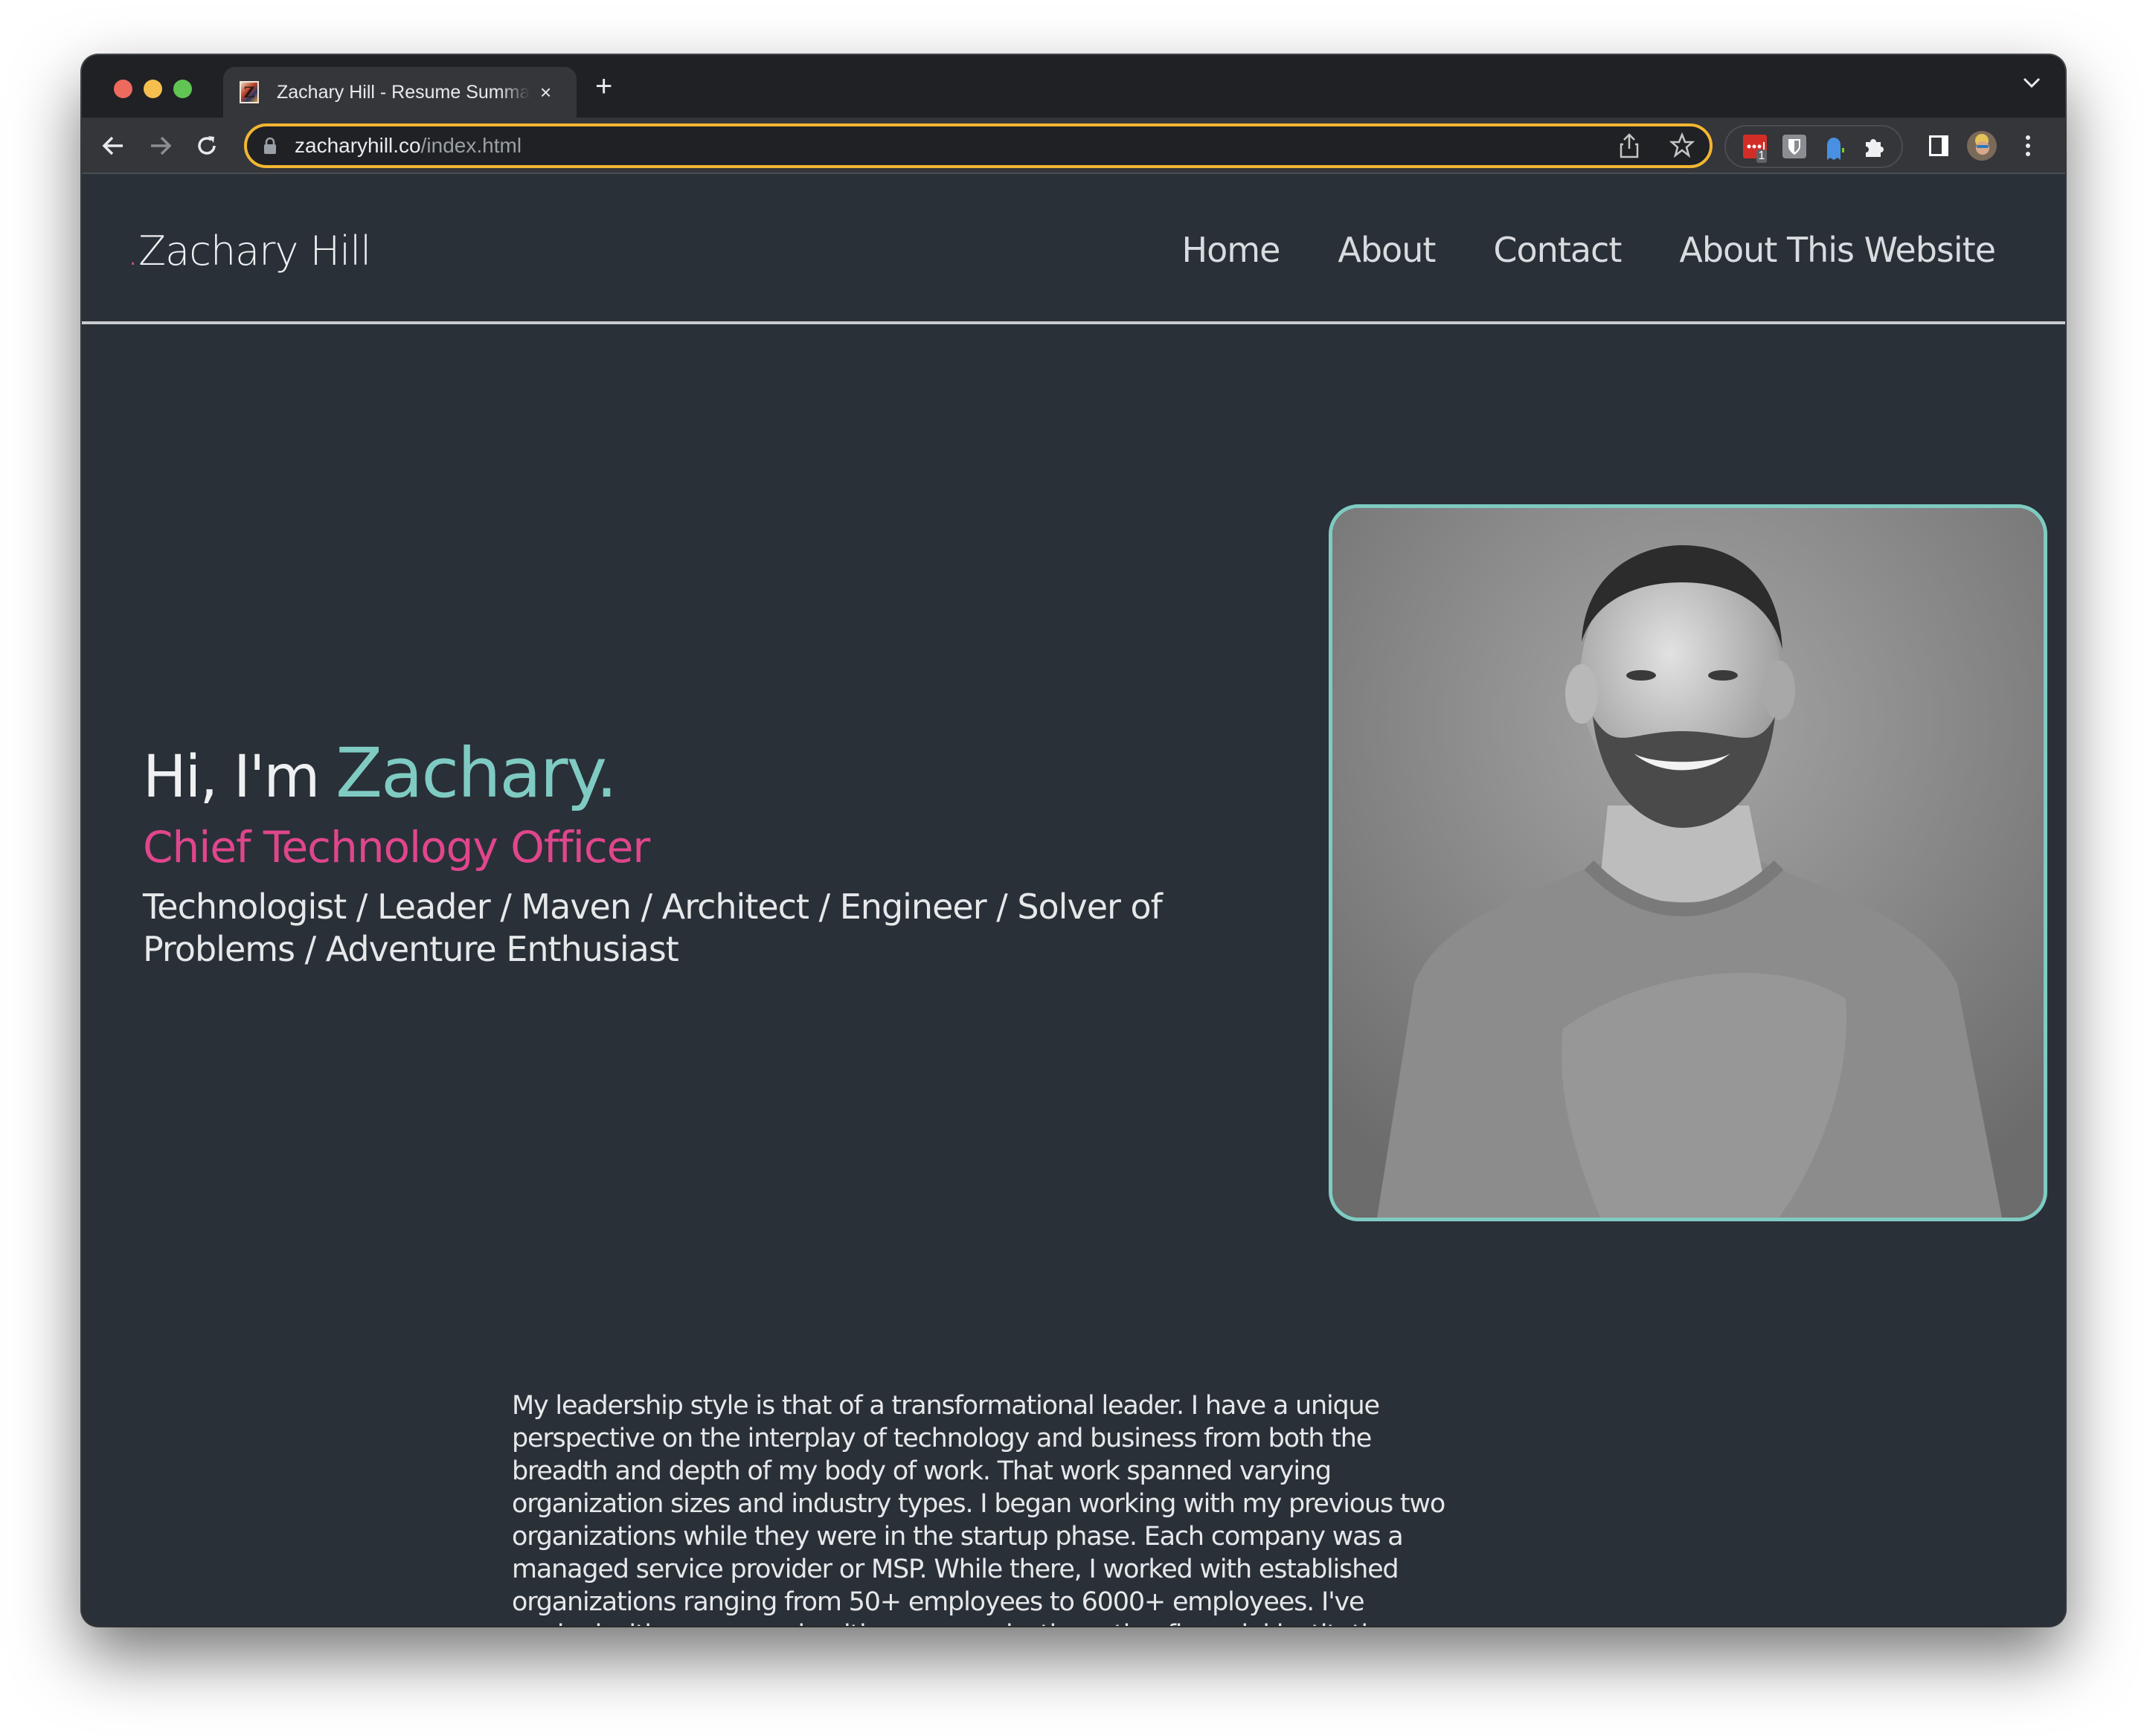  What do you see at coordinates (249, 92) in the screenshot?
I see `favicon-icon: Z` at bounding box center [249, 92].